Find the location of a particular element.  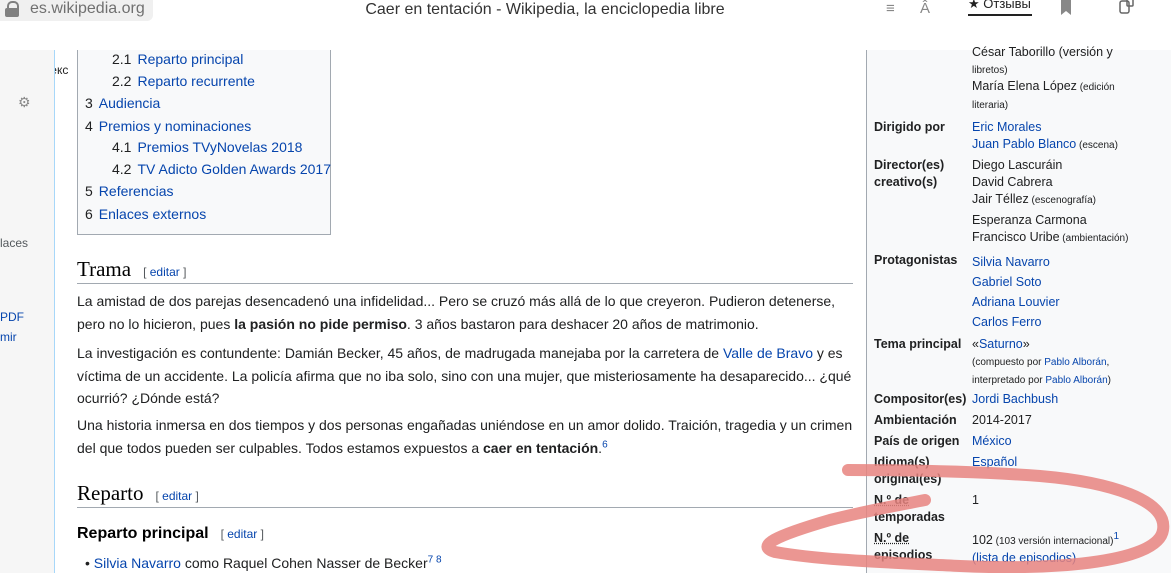

infobox-label-pais: País de origen is located at coordinates (917, 441).